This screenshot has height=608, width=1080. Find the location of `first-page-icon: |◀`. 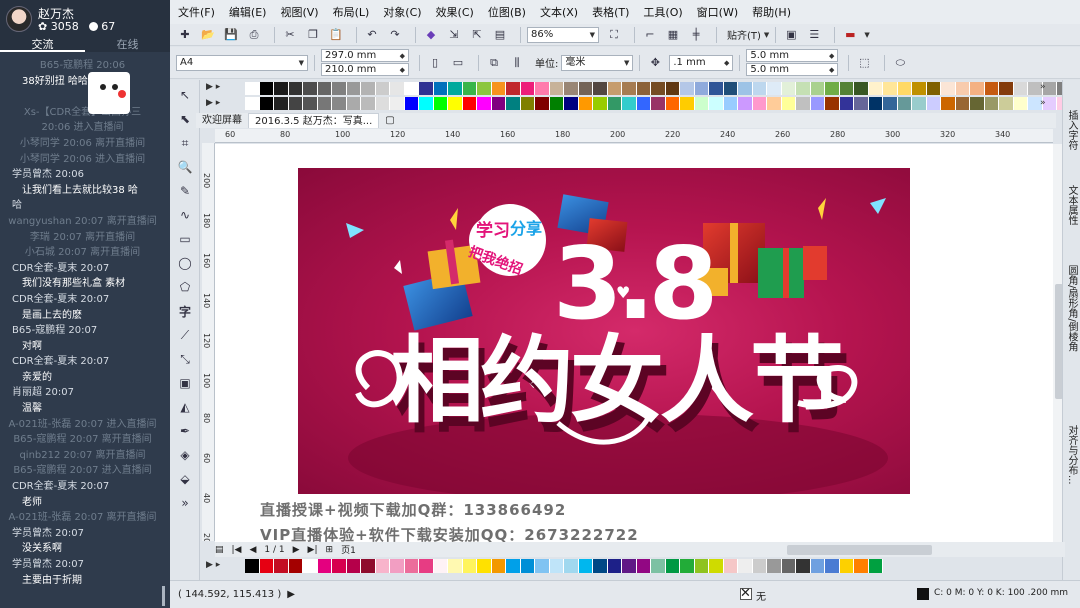

first-page-icon: |◀ is located at coordinates (237, 550).